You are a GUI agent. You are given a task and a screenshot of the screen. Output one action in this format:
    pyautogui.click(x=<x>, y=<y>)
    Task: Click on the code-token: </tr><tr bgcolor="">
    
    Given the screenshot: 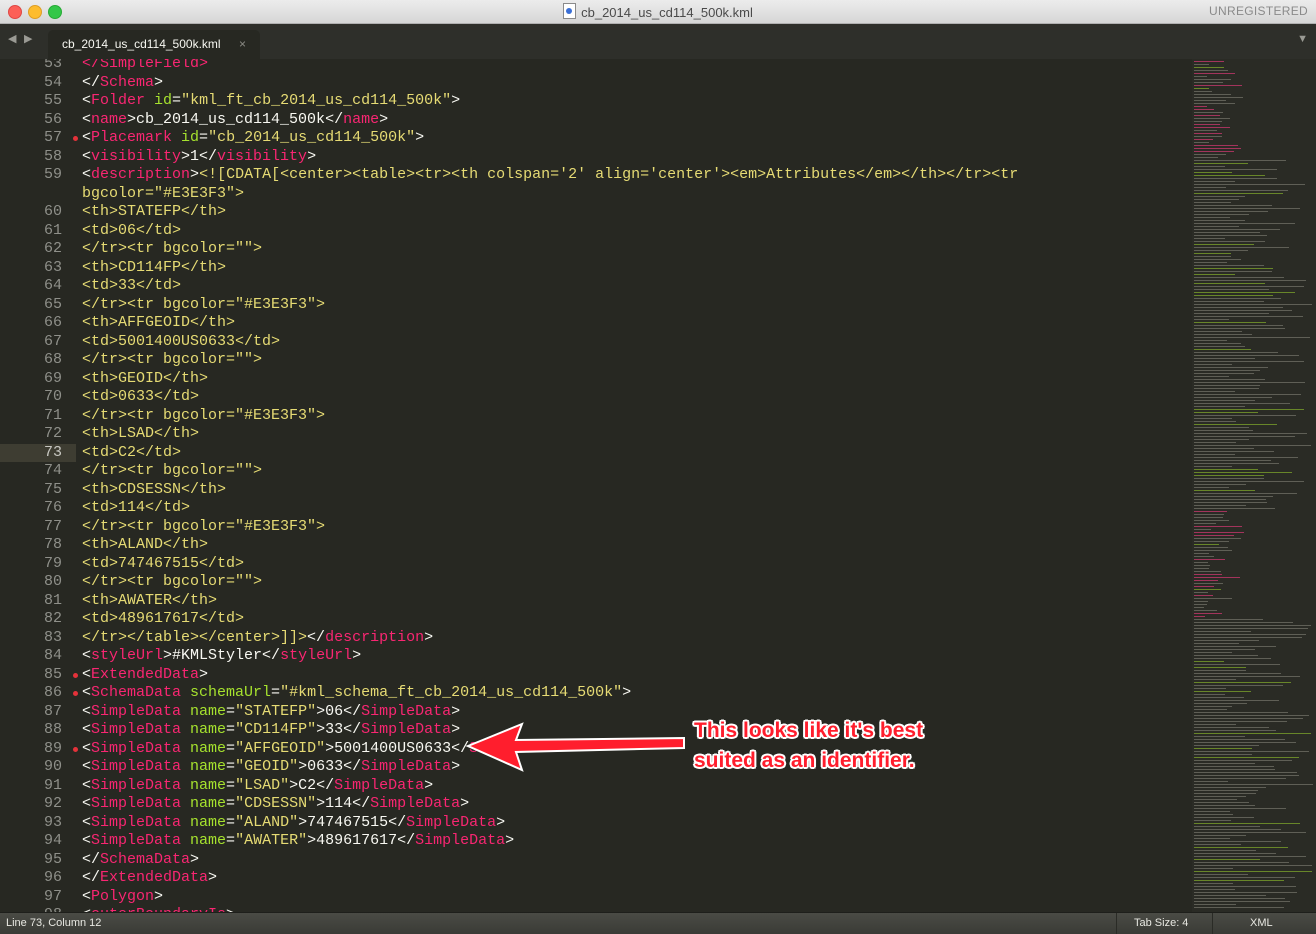 What is the action you would take?
    pyautogui.click(x=172, y=470)
    